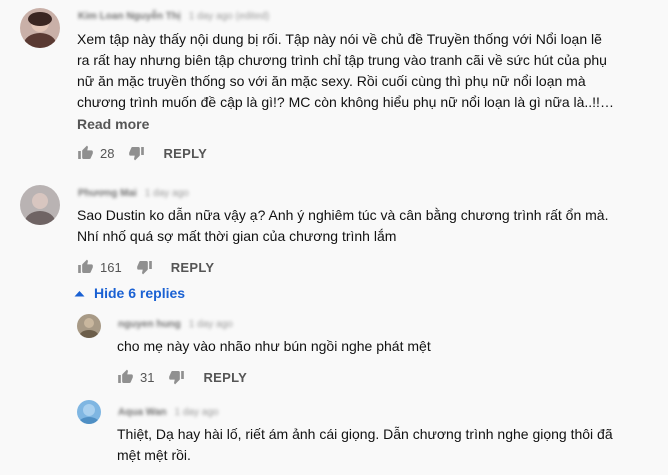 The width and height of the screenshot is (668, 475). Describe the element at coordinates (111, 267) in the screenshot. I see `like-count: 161` at that location.